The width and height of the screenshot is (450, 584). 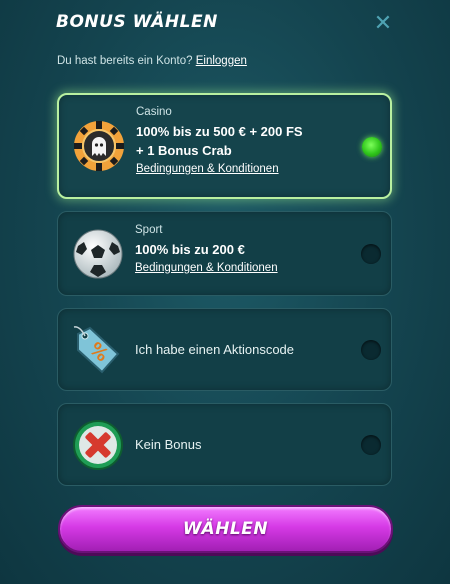 I want to click on no-bonus-icon, so click(x=98, y=445).